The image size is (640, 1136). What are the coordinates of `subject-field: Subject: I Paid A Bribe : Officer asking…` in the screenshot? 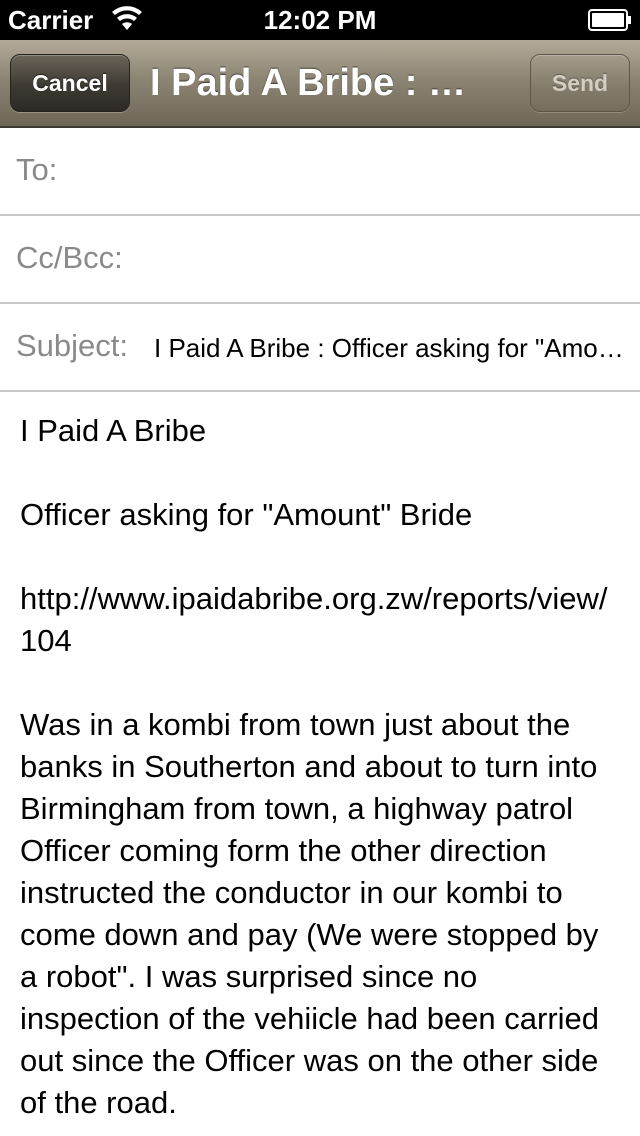 It's located at (320, 348).